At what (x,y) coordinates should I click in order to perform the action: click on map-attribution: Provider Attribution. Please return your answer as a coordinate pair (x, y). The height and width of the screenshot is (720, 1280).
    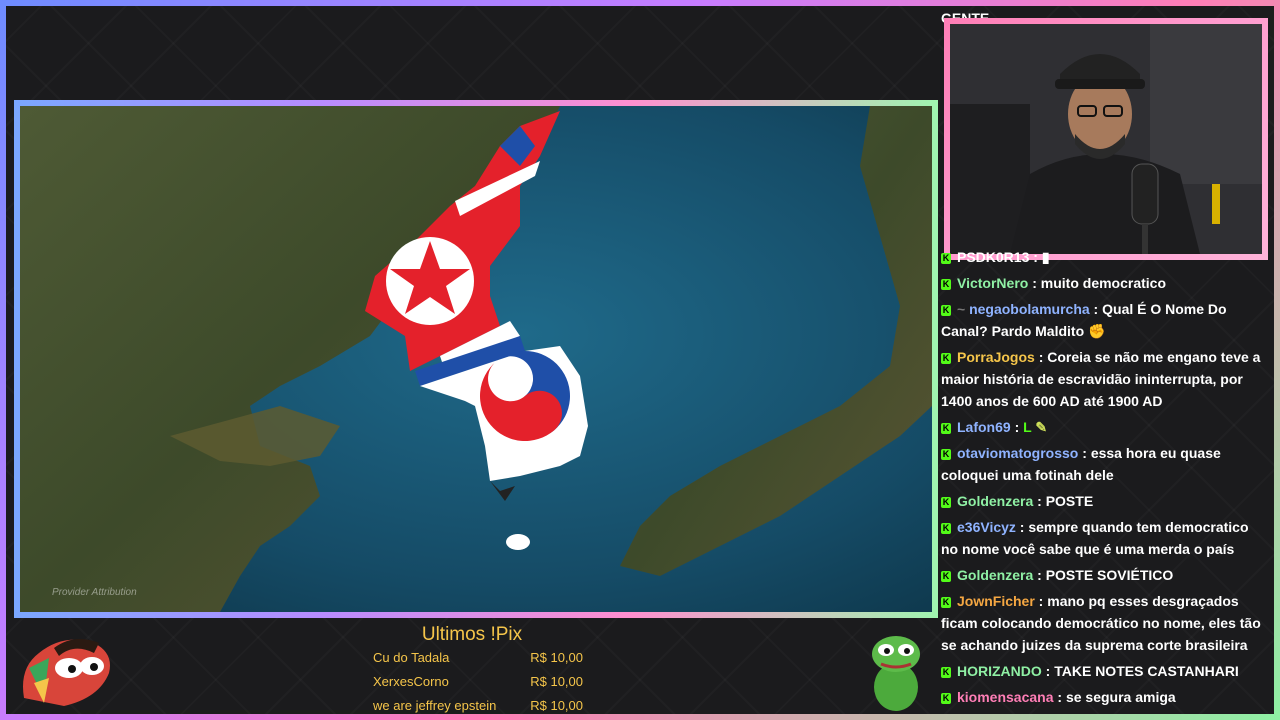
    Looking at the image, I should click on (94, 592).